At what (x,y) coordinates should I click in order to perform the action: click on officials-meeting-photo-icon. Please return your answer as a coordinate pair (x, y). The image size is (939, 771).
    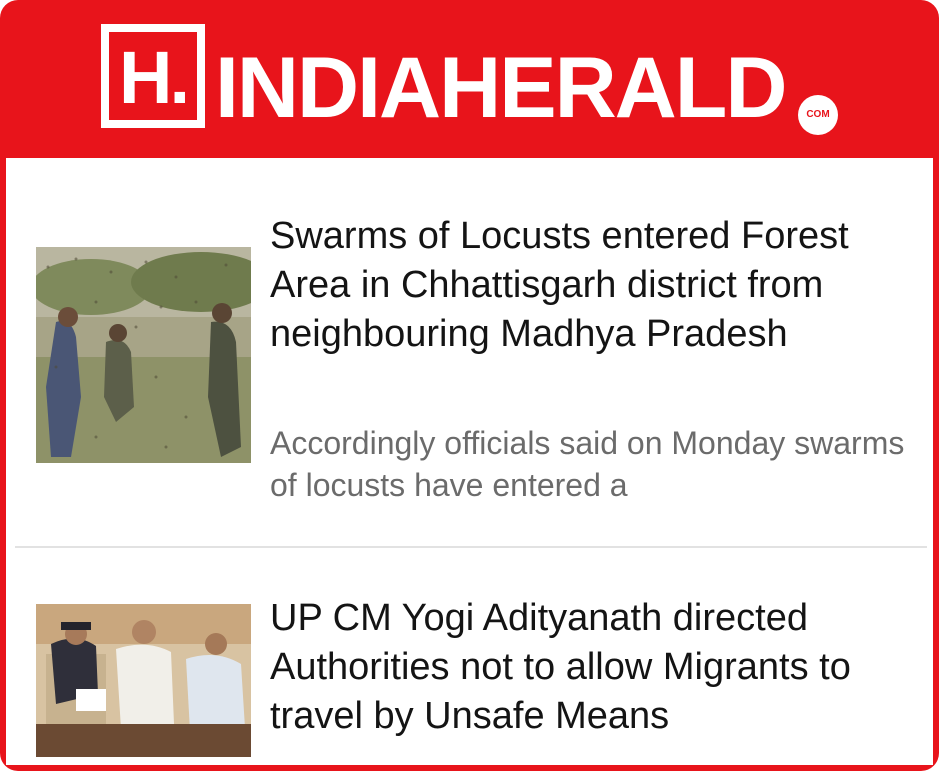
    Looking at the image, I should click on (143, 680).